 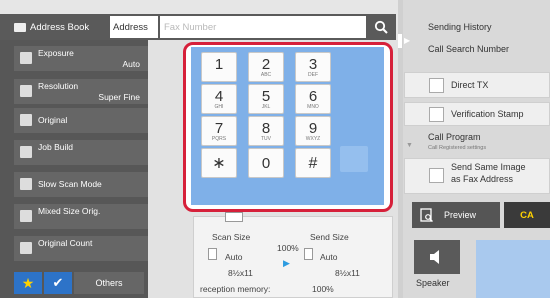 What do you see at coordinates (131, 64) in the screenshot?
I see `sidebar-item-value: Auto` at bounding box center [131, 64].